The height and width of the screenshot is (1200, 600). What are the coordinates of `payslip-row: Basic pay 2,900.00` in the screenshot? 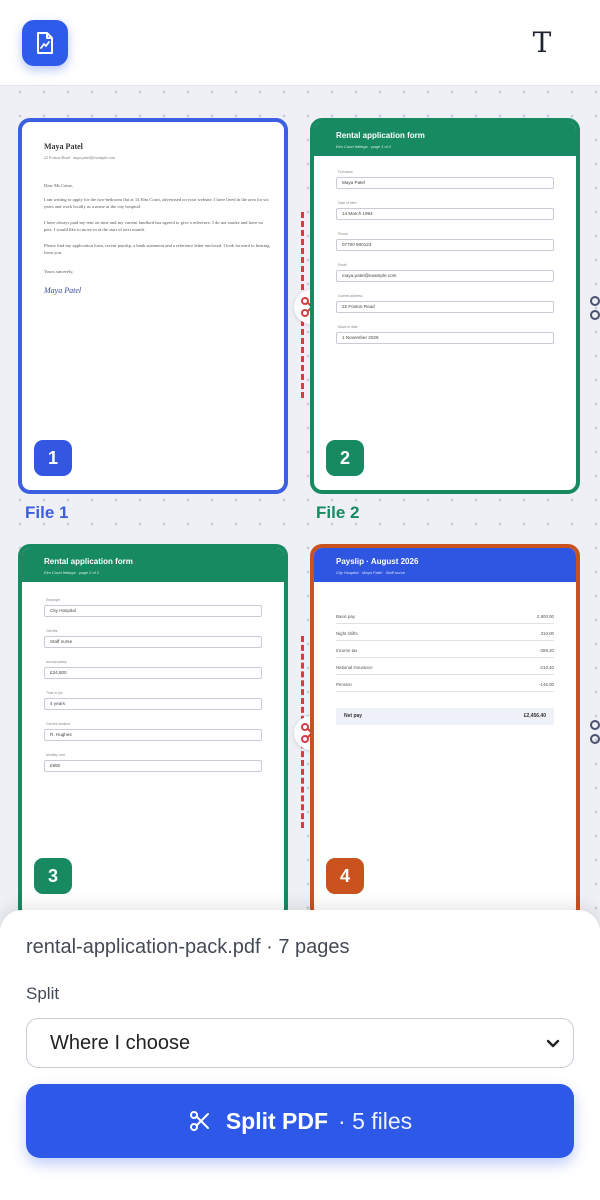 It's located at (445, 619).